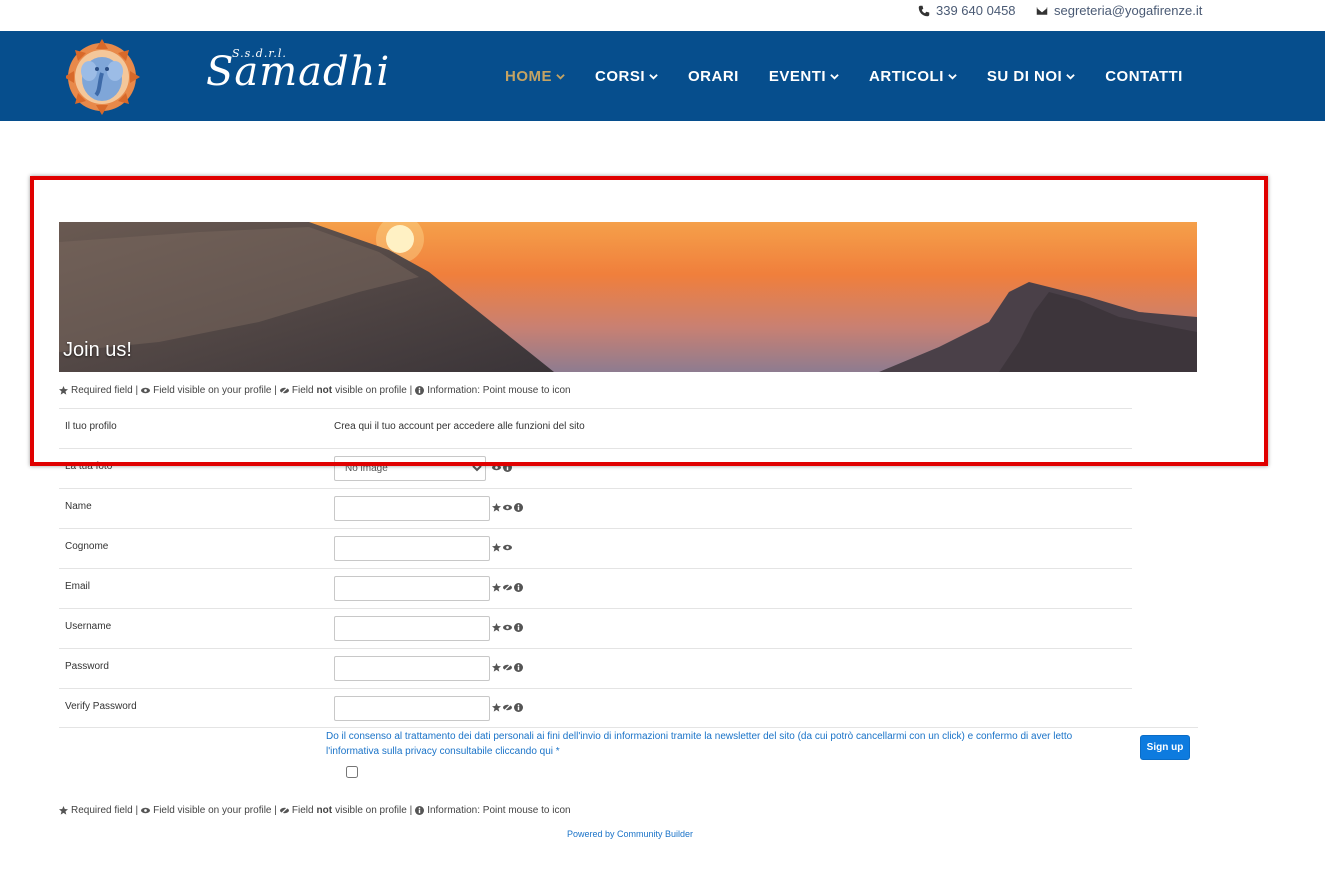 This screenshot has width=1325, height=879. I want to click on email-contact: segreteria@yogafirenze.it, so click(1119, 10).